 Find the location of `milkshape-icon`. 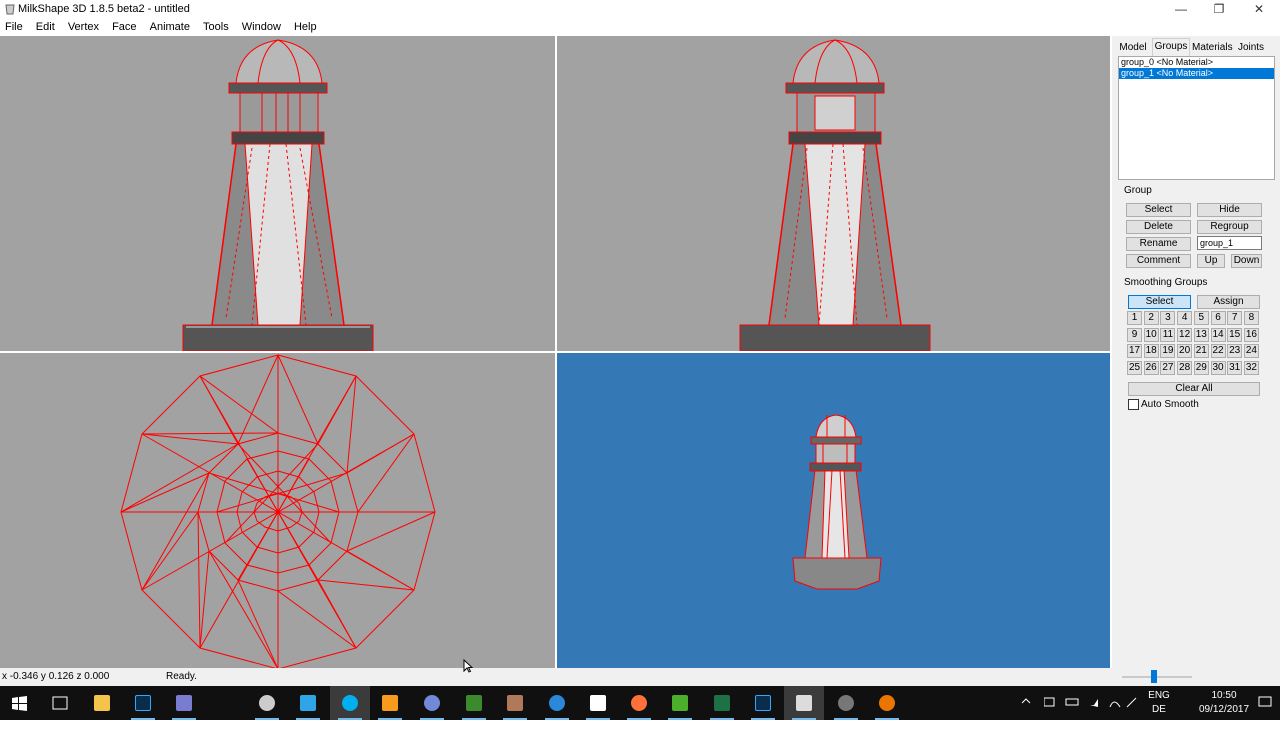

milkshape-icon is located at coordinates (804, 703).